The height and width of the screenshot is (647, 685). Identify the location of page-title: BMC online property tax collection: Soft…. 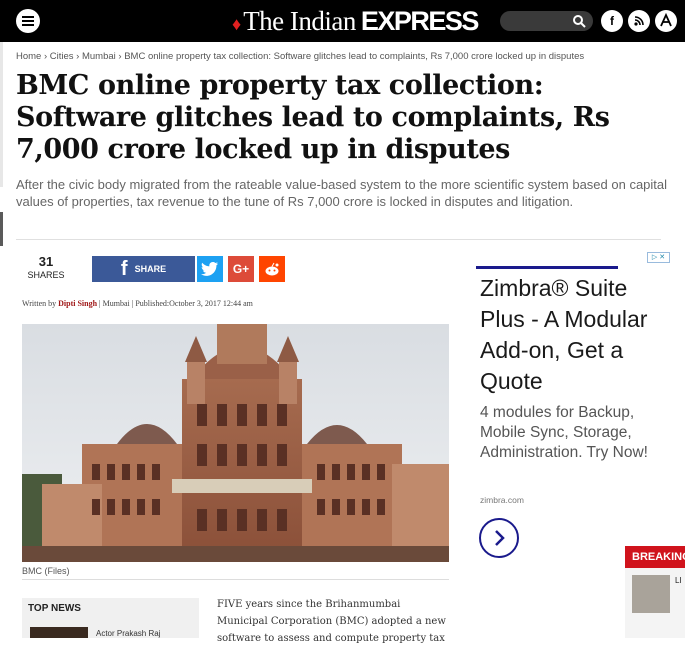
(313, 117).